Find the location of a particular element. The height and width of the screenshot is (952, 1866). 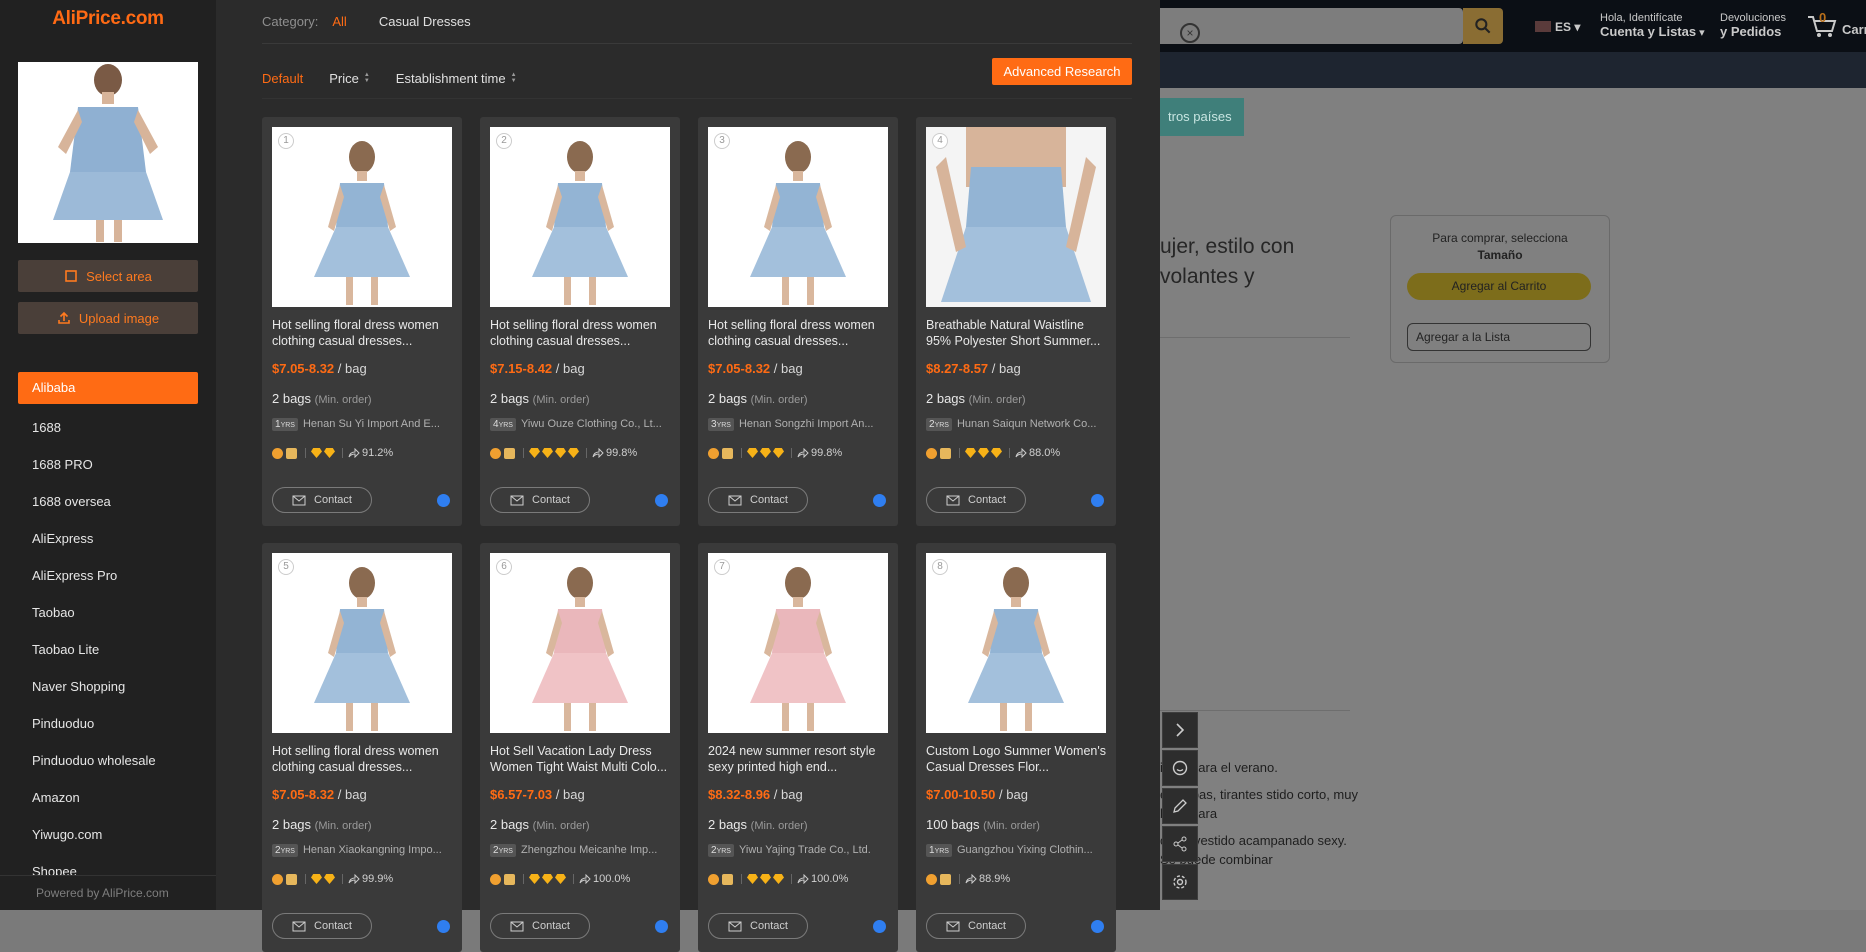

product-image: 4 is located at coordinates (1016, 217).